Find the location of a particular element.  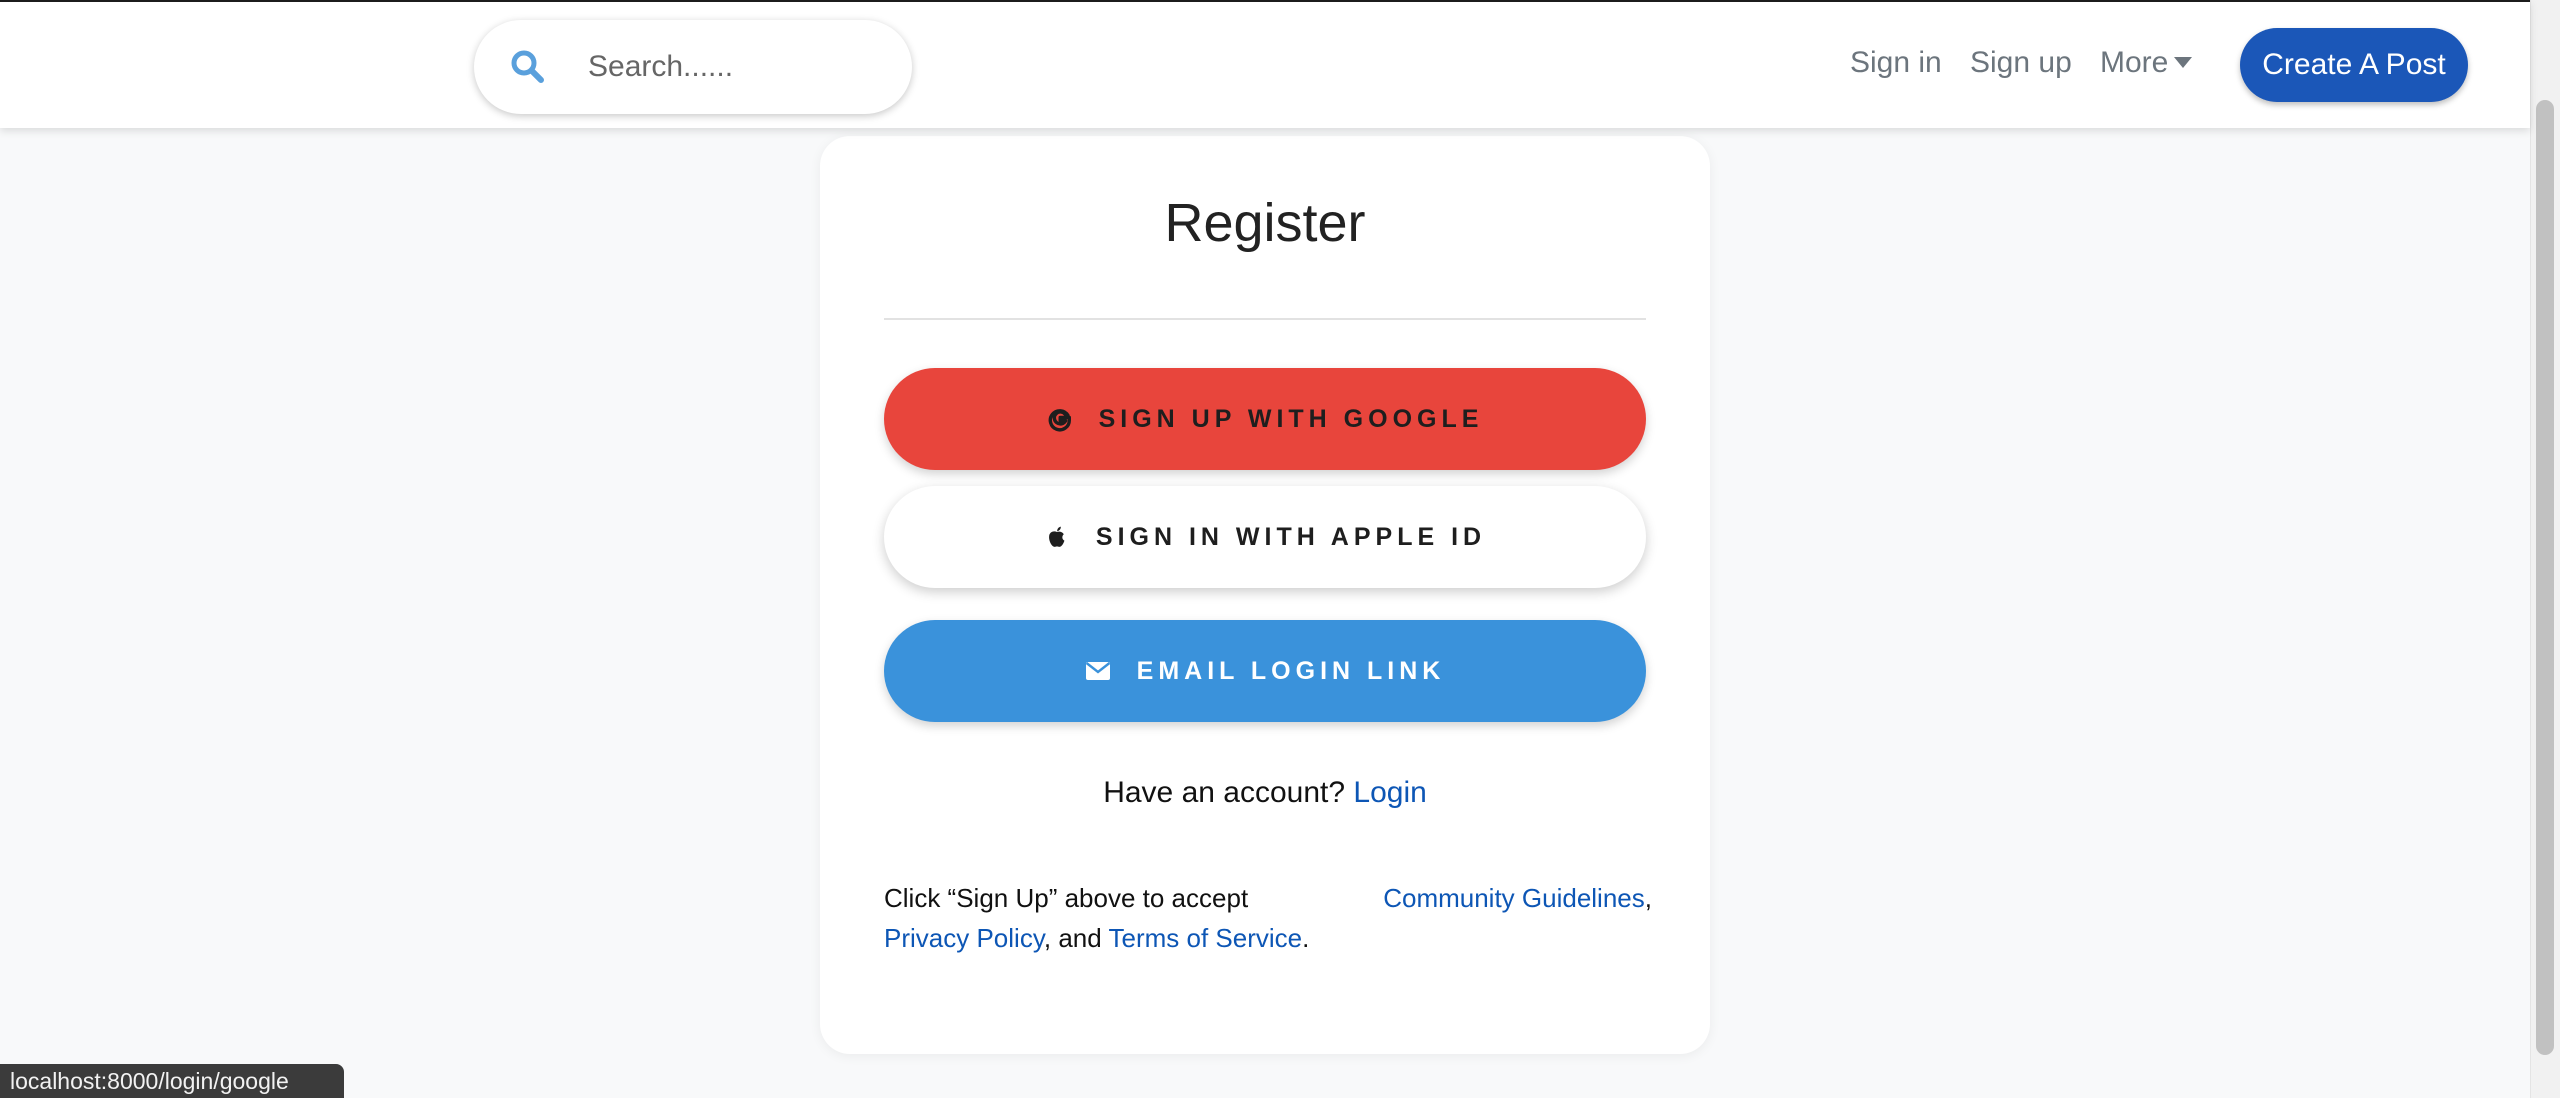

sign-up-with-google-button: SIGN UP WITH GOOGLE is located at coordinates (1265, 419).